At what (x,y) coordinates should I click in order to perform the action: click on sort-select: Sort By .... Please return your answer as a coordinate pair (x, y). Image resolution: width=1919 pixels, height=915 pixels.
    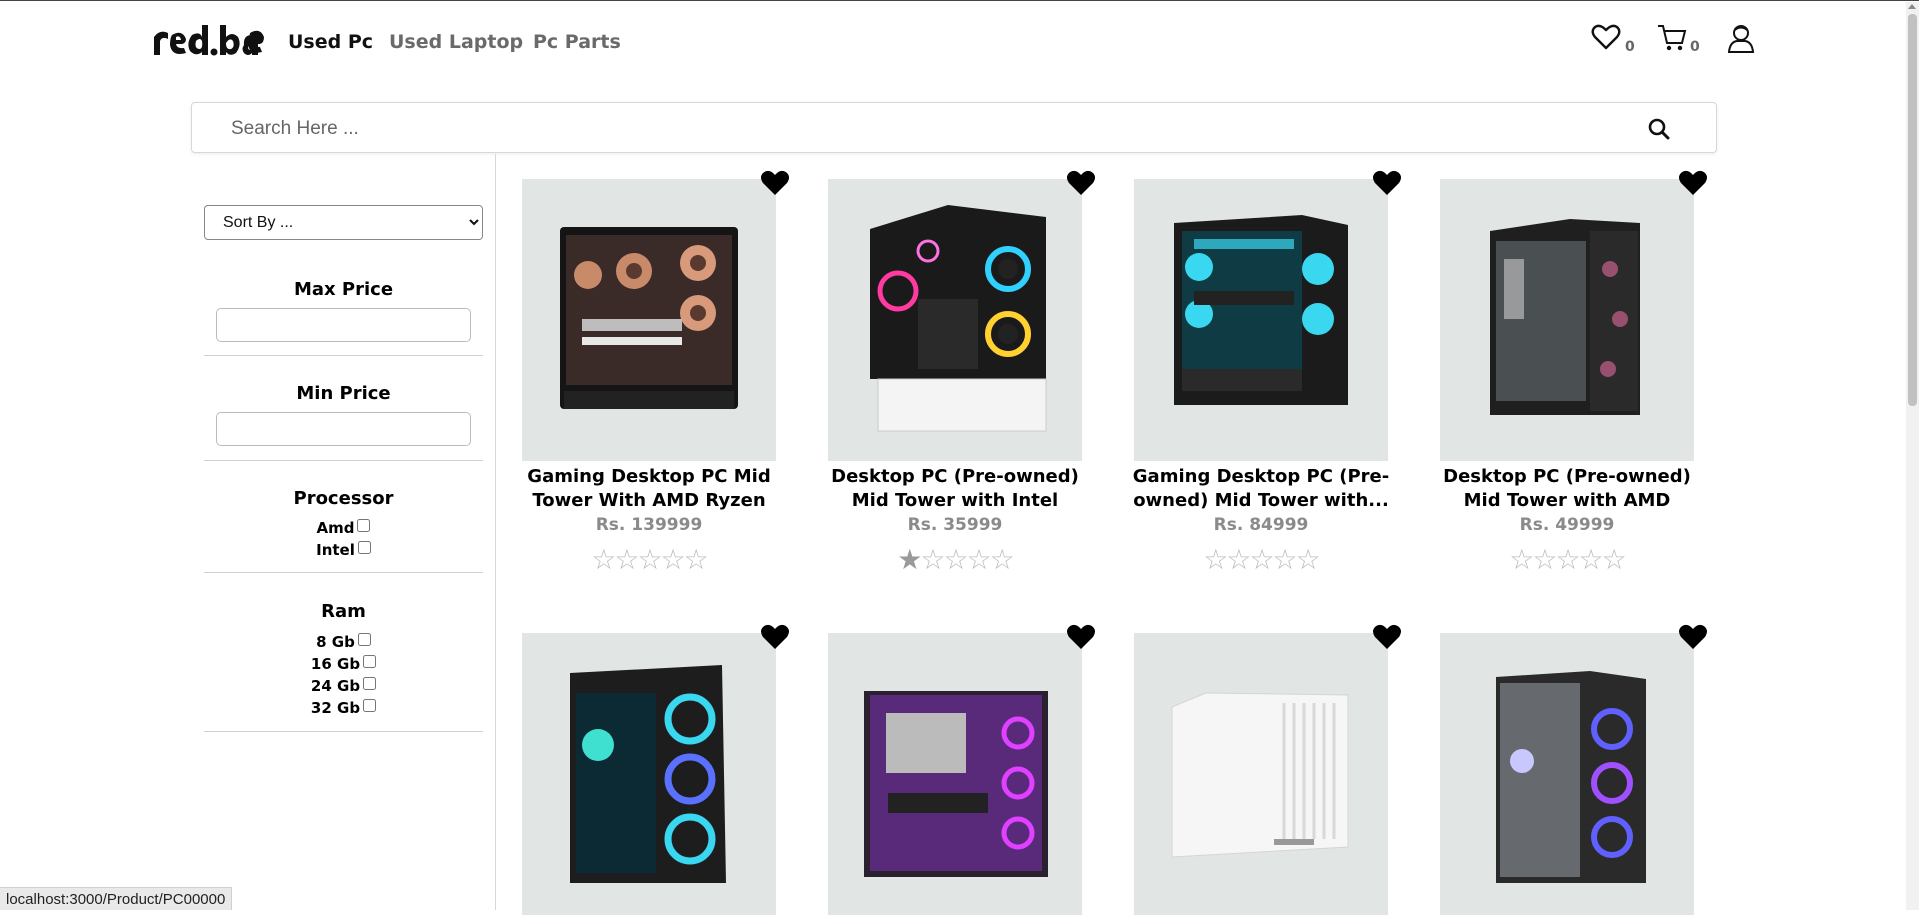
    Looking at the image, I should click on (343, 222).